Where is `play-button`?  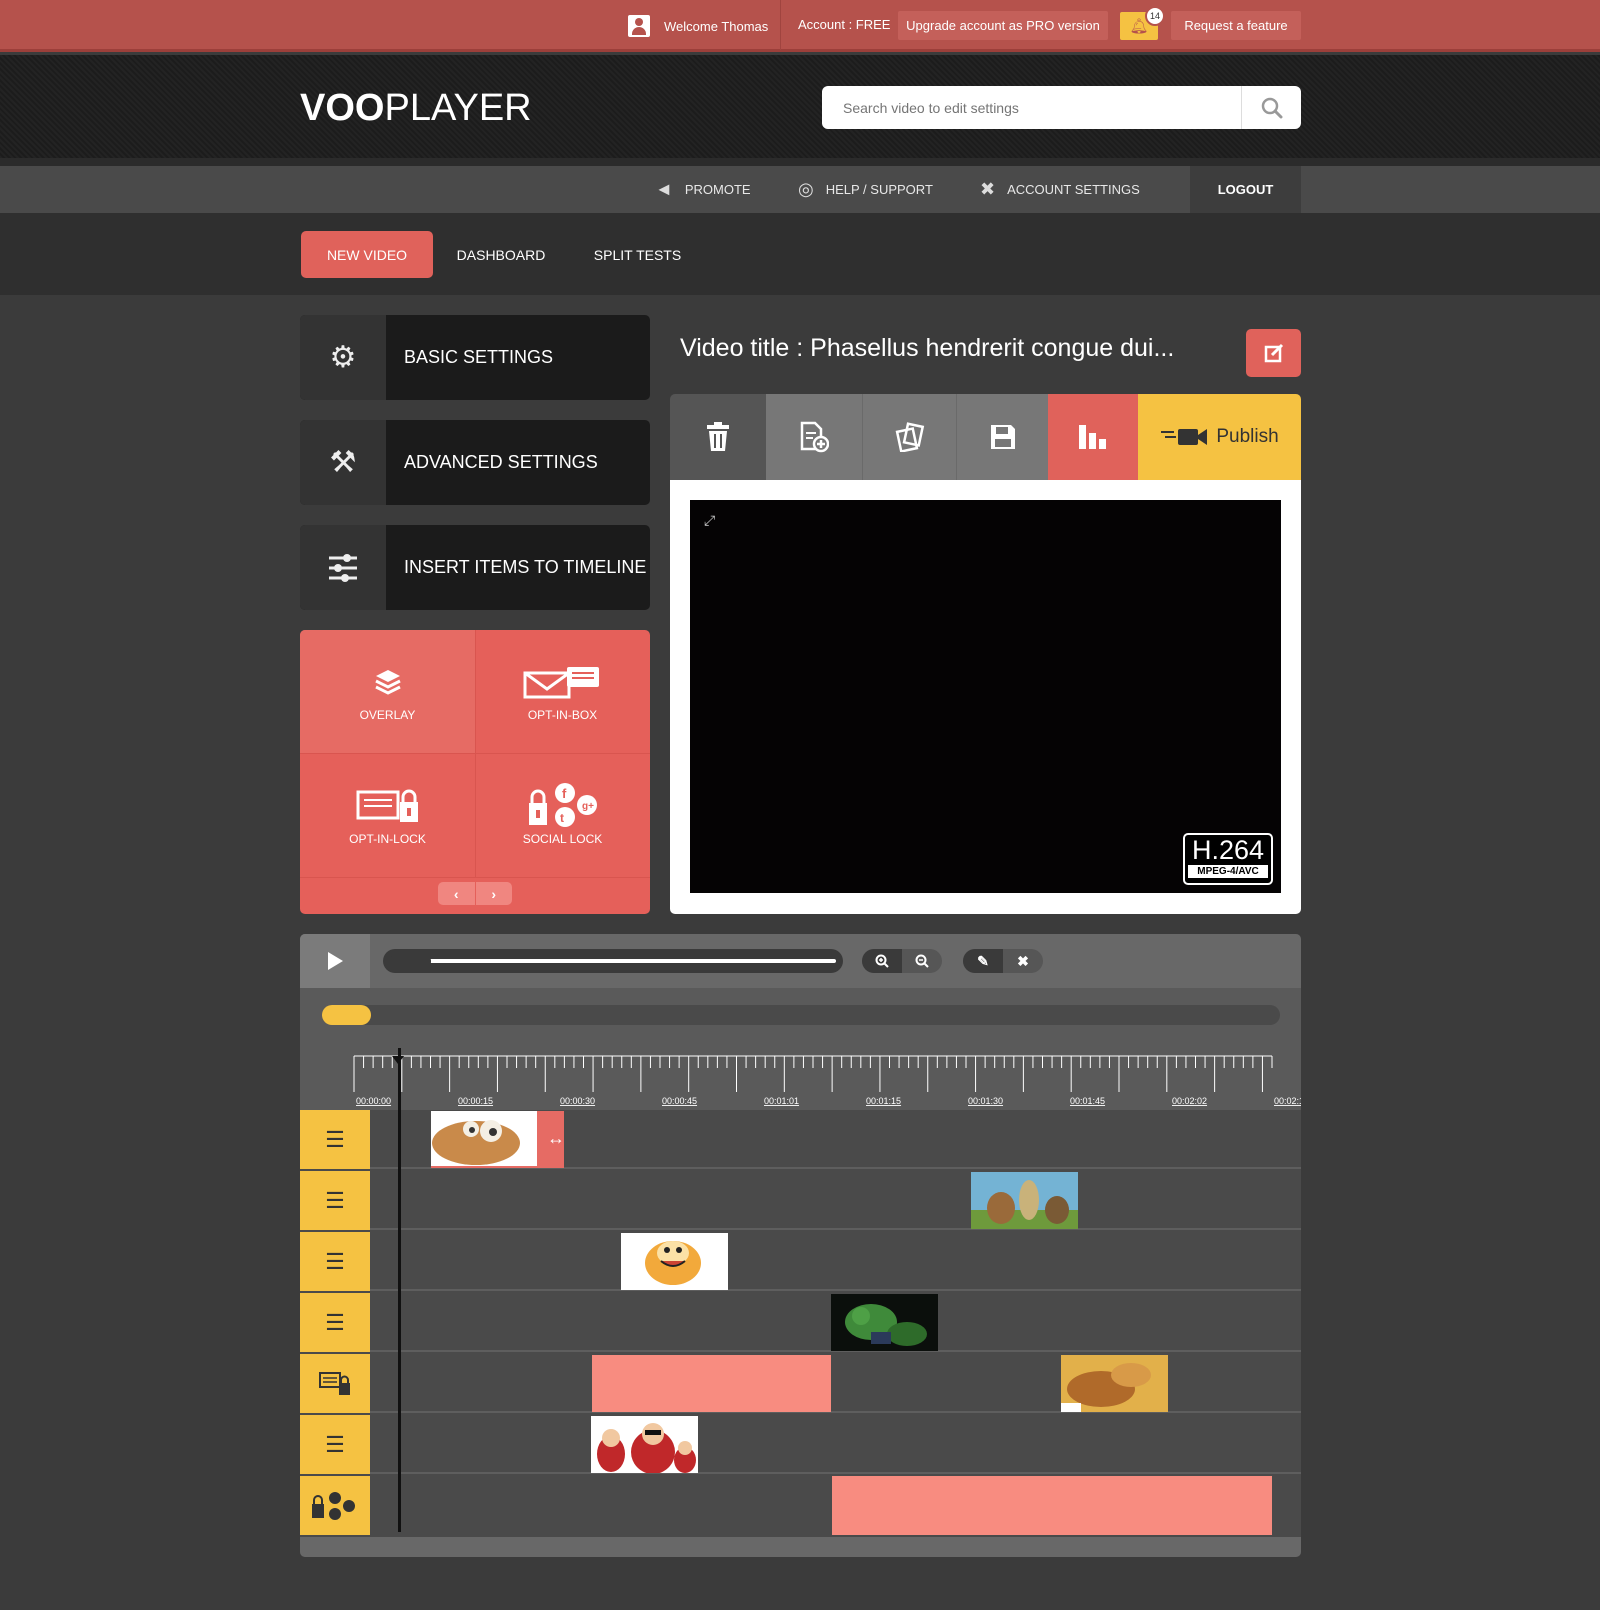
play-button is located at coordinates (335, 961).